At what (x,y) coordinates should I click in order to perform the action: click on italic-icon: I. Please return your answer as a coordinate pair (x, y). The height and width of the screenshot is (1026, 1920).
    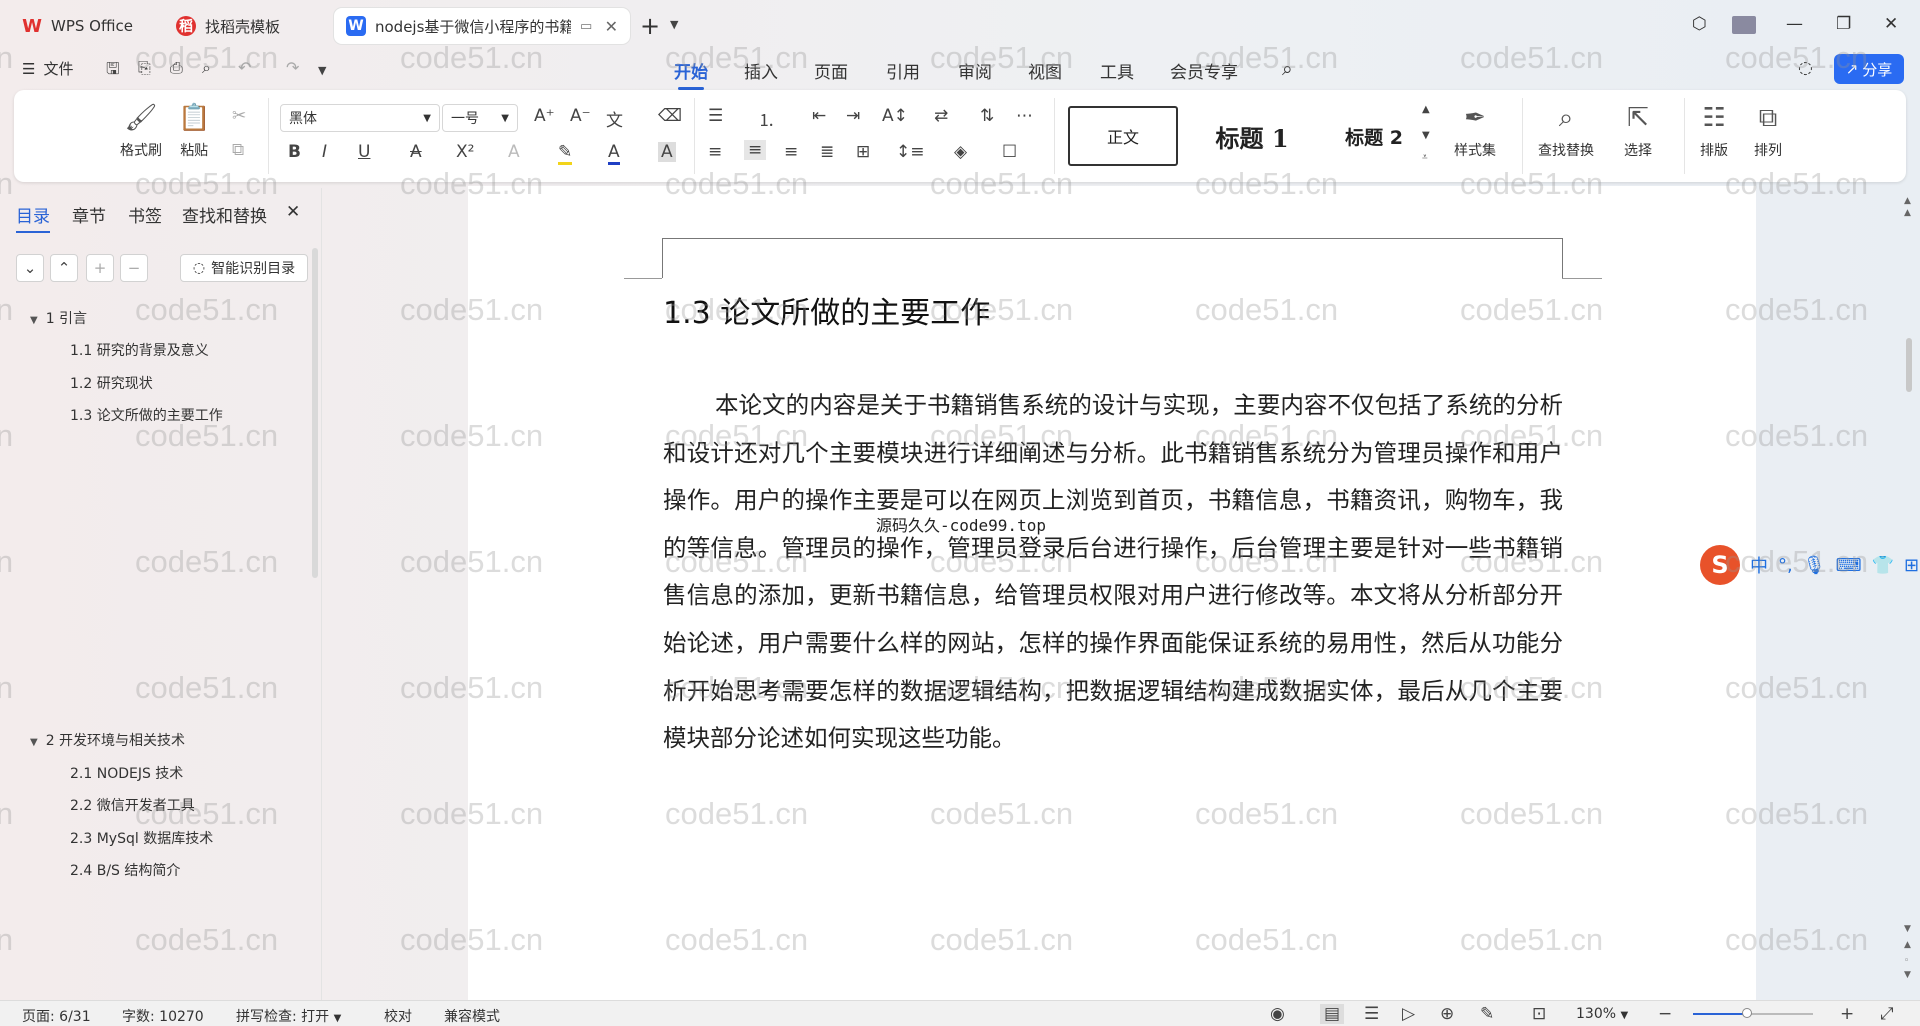
    Looking at the image, I should click on (324, 152).